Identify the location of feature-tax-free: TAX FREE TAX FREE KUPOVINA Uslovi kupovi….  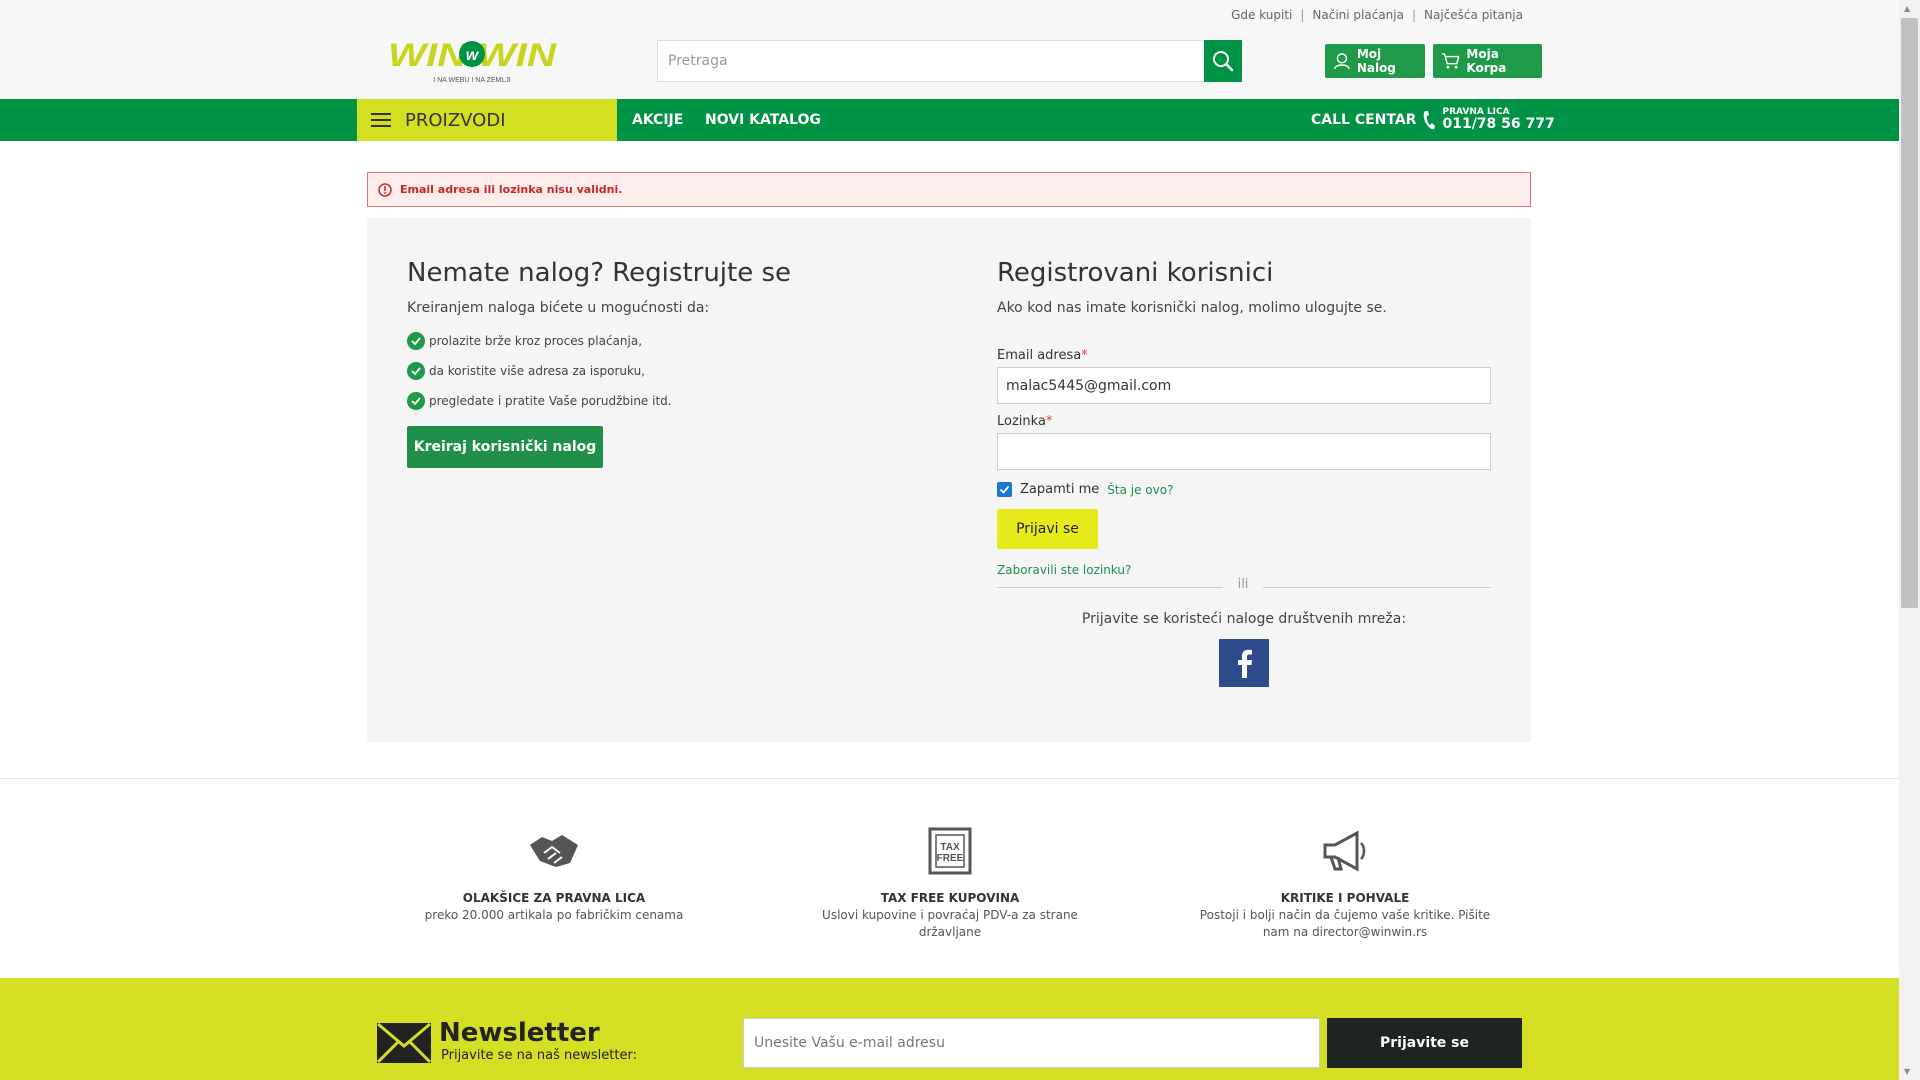
(950, 882).